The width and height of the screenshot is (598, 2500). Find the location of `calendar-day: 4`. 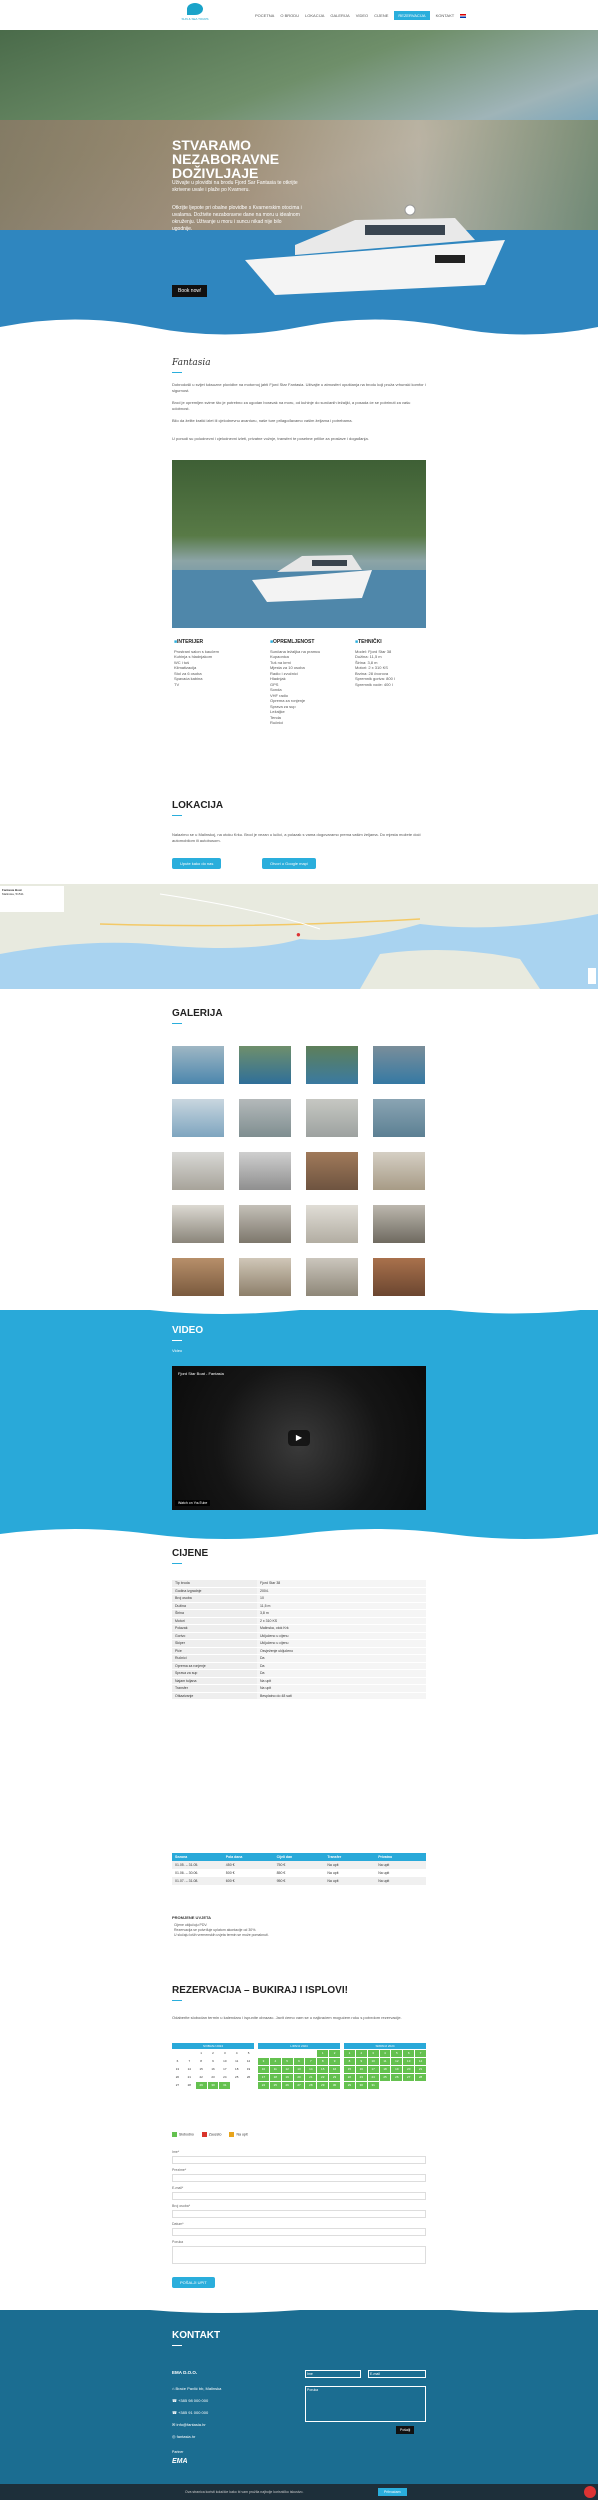

calendar-day: 4 is located at coordinates (275, 2061).